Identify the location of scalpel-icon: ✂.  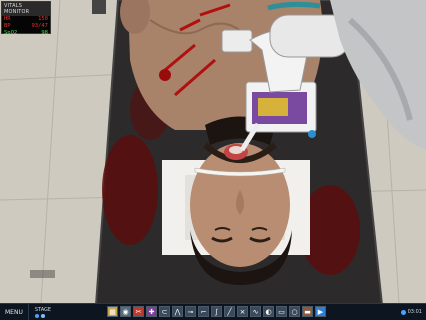
(138, 311).